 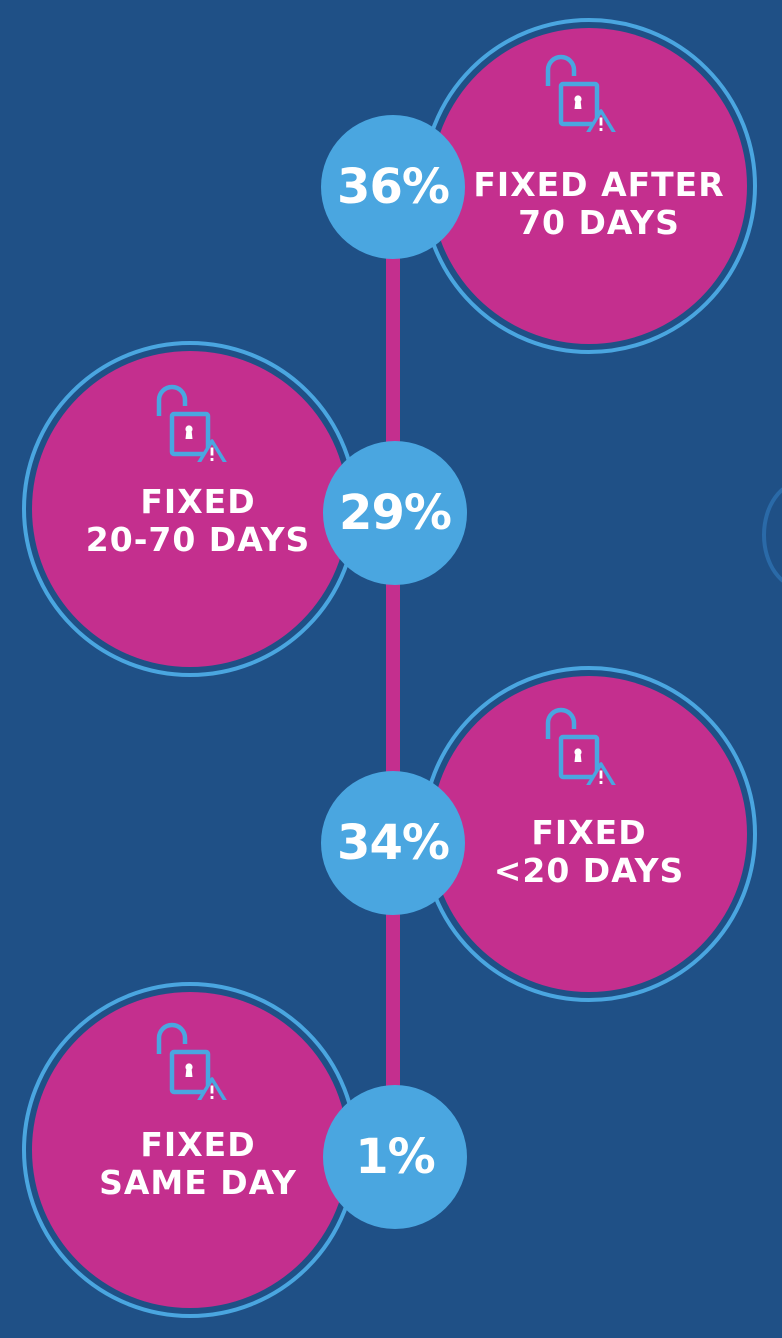 I want to click on offscreen-ring, so click(x=772, y=535).